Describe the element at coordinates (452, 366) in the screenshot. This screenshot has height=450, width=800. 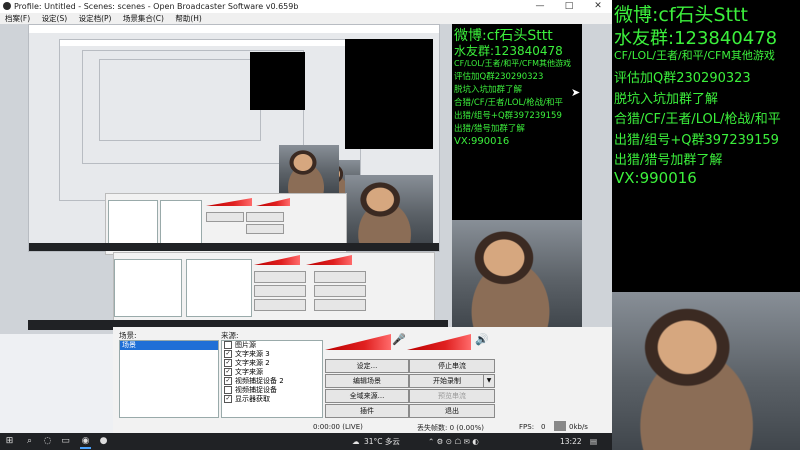
I see `stop-stream-button: 停止串流` at that location.